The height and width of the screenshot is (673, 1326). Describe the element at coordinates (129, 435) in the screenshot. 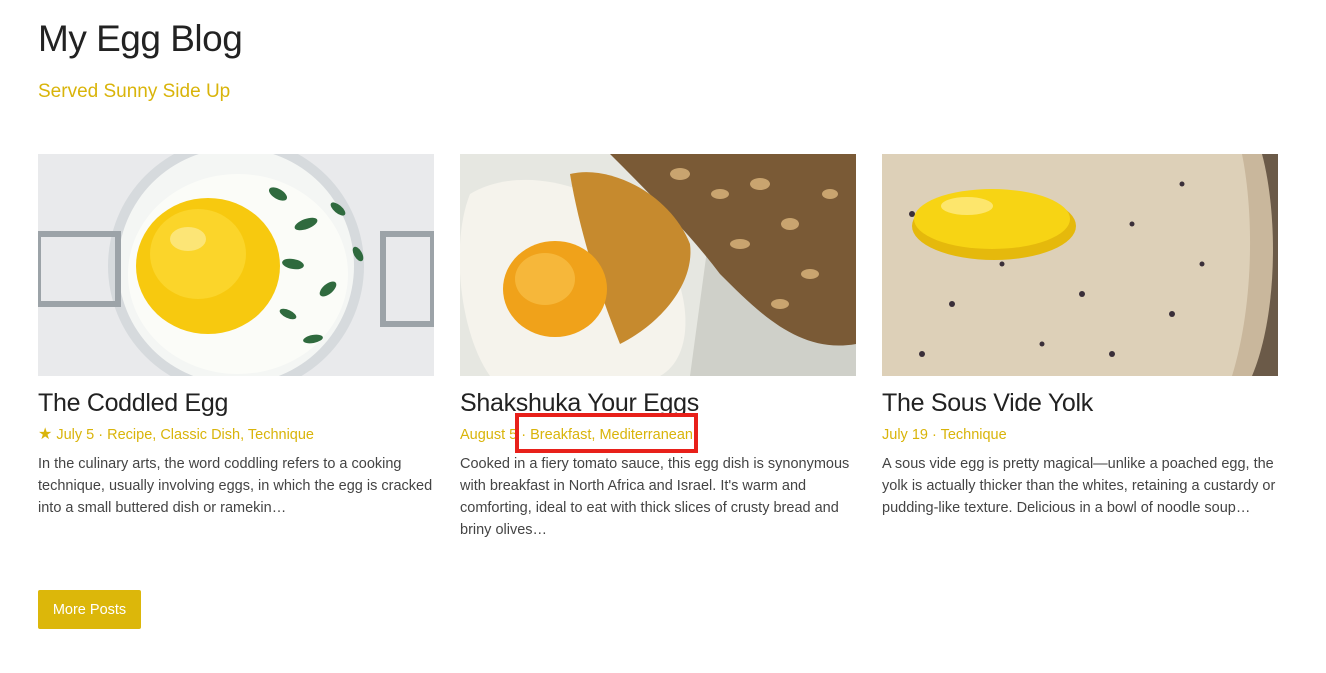

I see `category-link-recipe: Recipe` at that location.